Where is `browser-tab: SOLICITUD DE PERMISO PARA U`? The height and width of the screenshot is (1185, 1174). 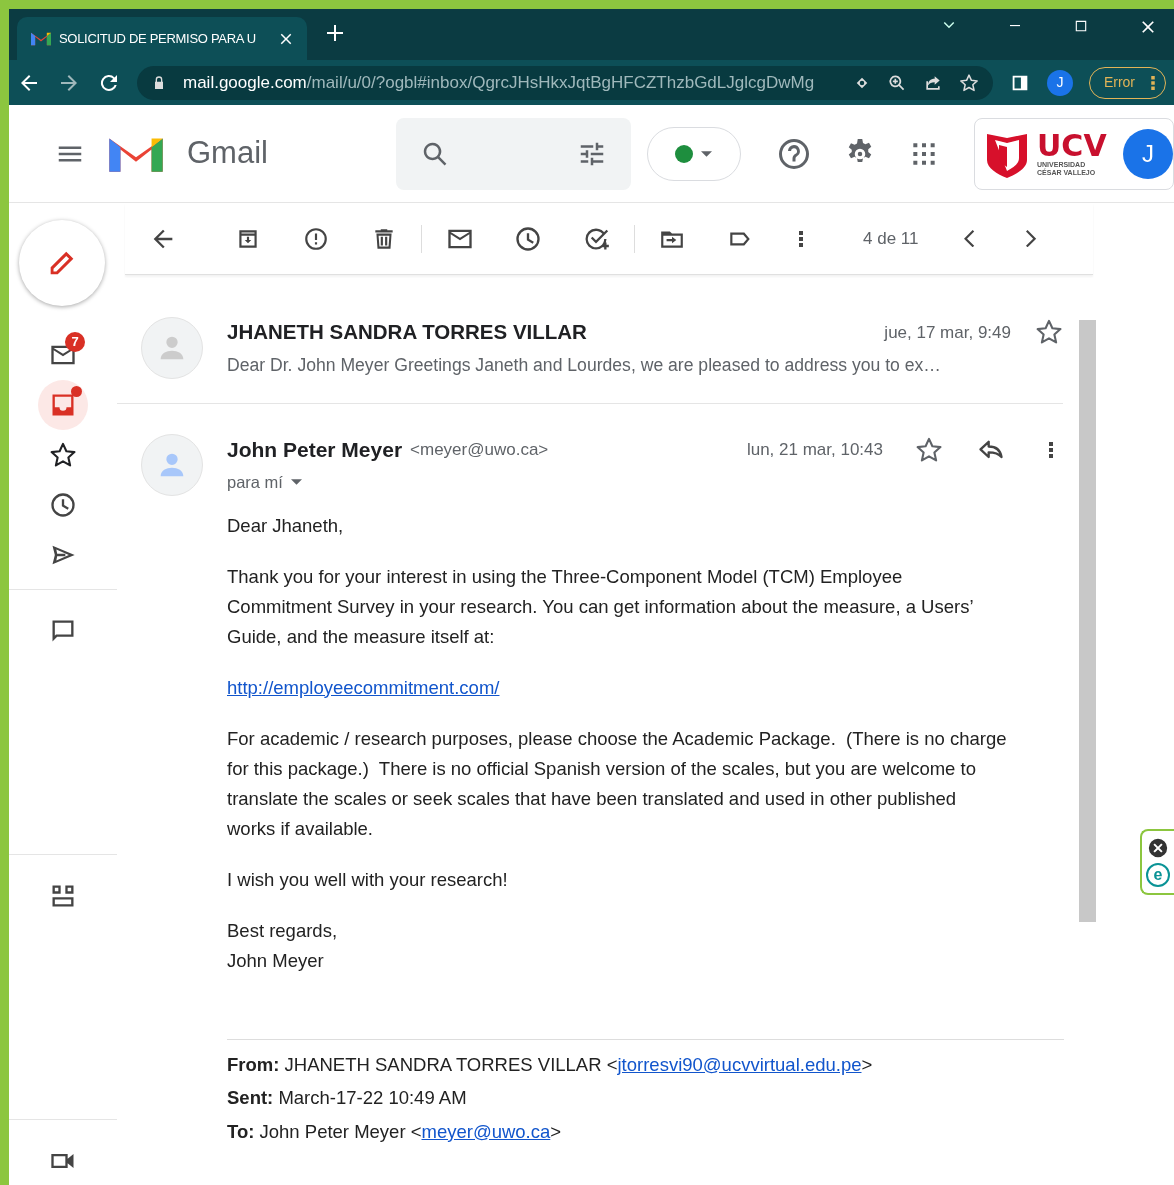
browser-tab: SOLICITUD DE PERMISO PARA U is located at coordinates (162, 38).